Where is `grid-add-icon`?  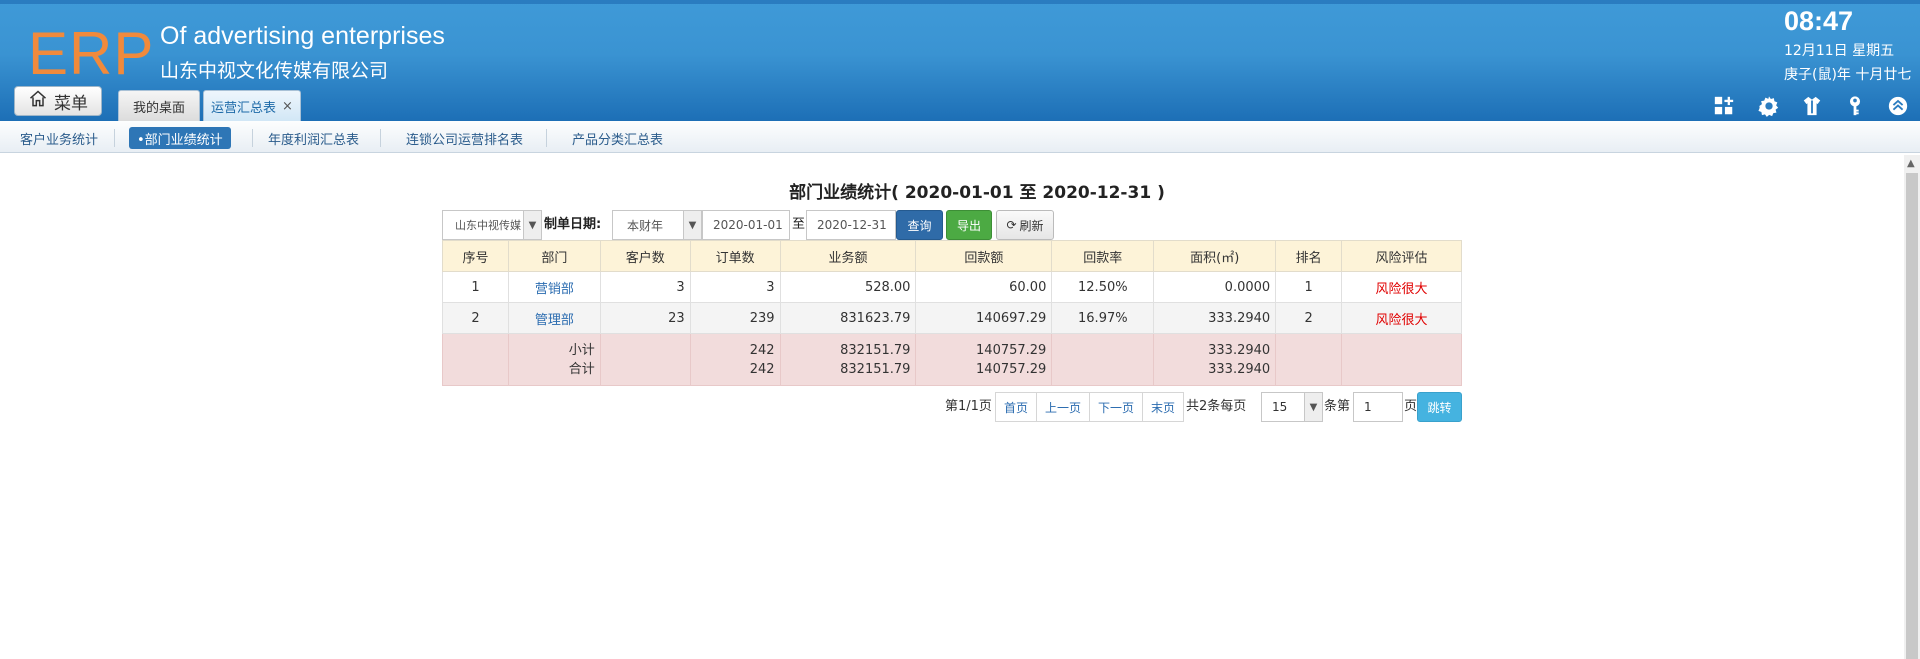 grid-add-icon is located at coordinates (1724, 106).